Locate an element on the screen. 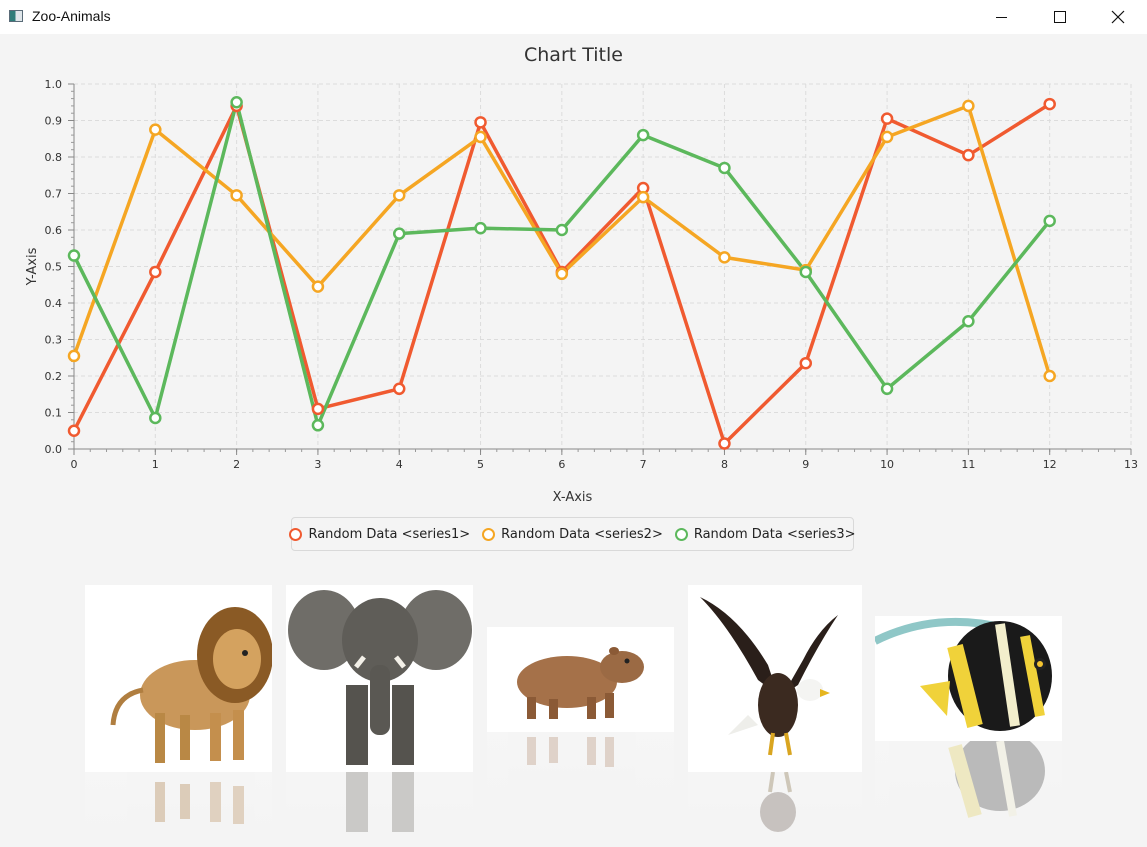 This screenshot has width=1147, height=847. x-tick-label: 11 is located at coordinates (968, 464).